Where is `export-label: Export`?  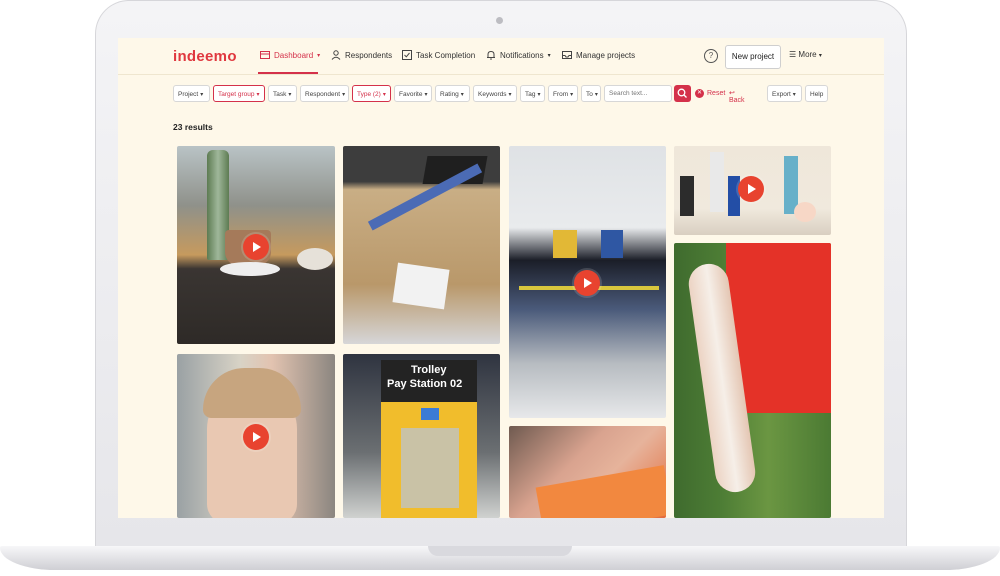 export-label: Export is located at coordinates (781, 94).